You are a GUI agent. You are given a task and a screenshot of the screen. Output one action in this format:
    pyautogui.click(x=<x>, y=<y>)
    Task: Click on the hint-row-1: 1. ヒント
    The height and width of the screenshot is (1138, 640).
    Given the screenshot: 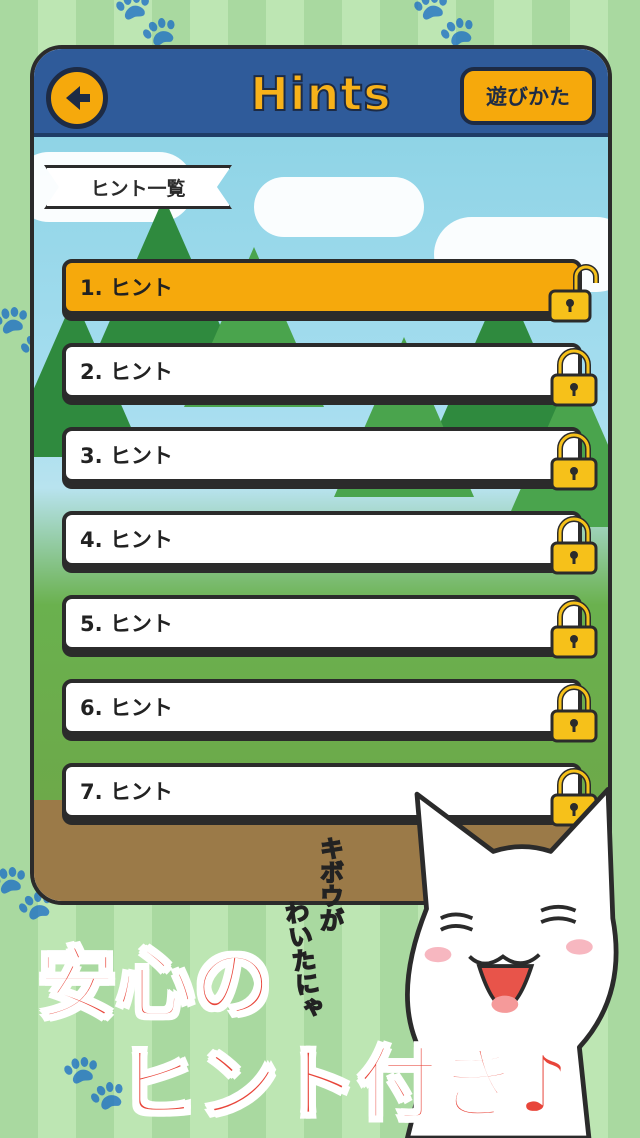 What is the action you would take?
    pyautogui.click(x=330, y=291)
    